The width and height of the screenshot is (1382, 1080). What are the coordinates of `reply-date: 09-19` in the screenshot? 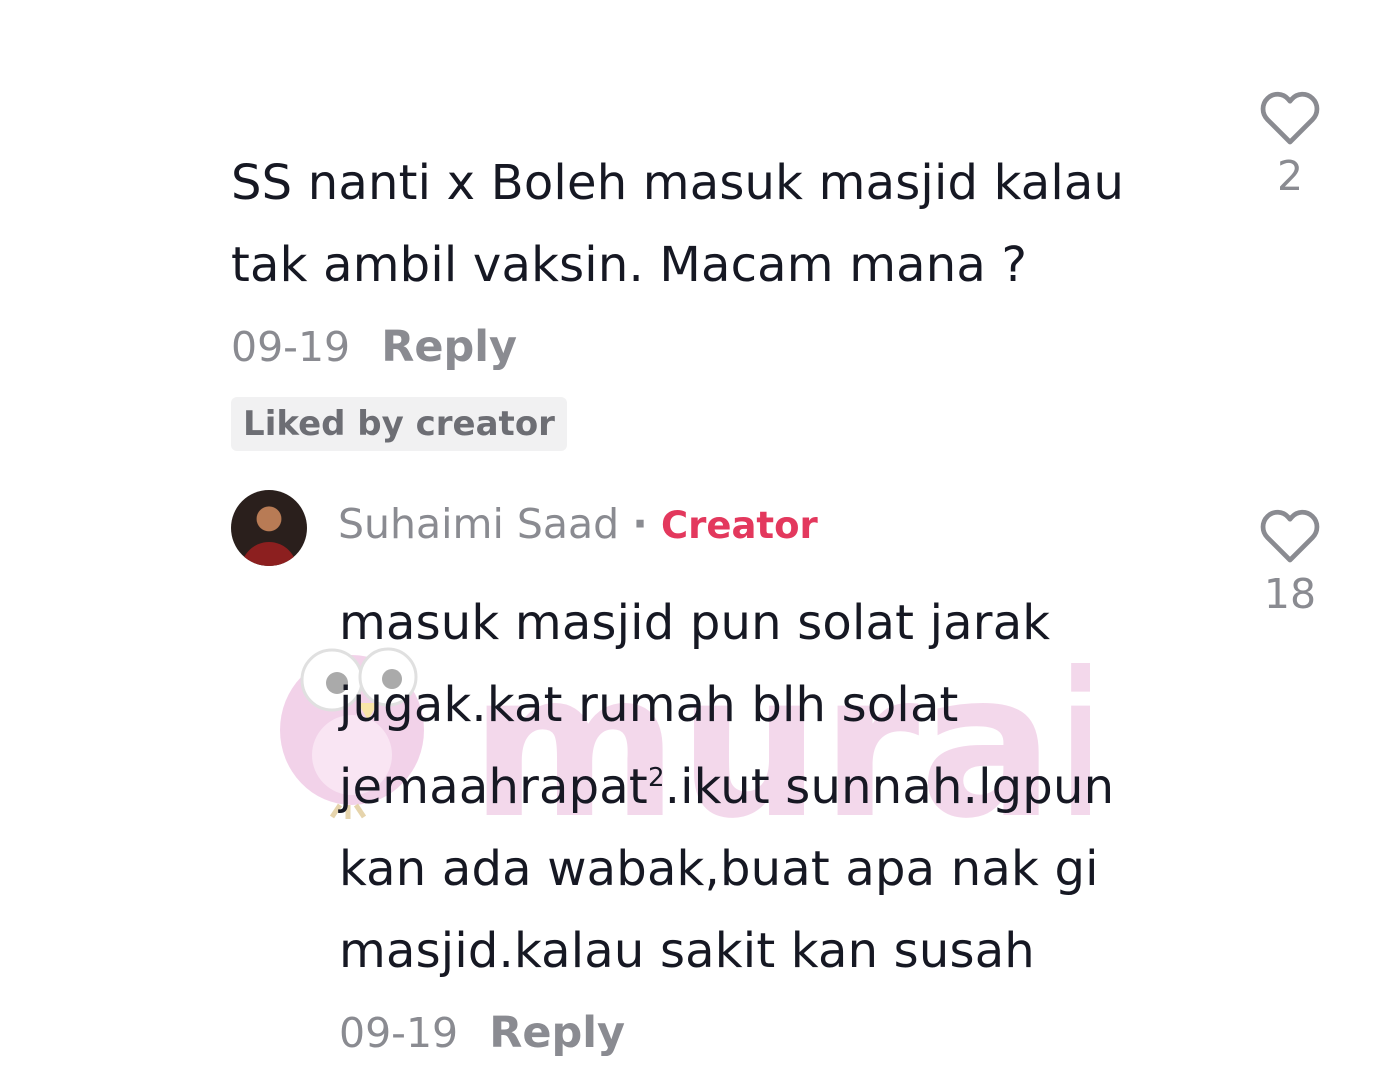 It's located at (399, 1033).